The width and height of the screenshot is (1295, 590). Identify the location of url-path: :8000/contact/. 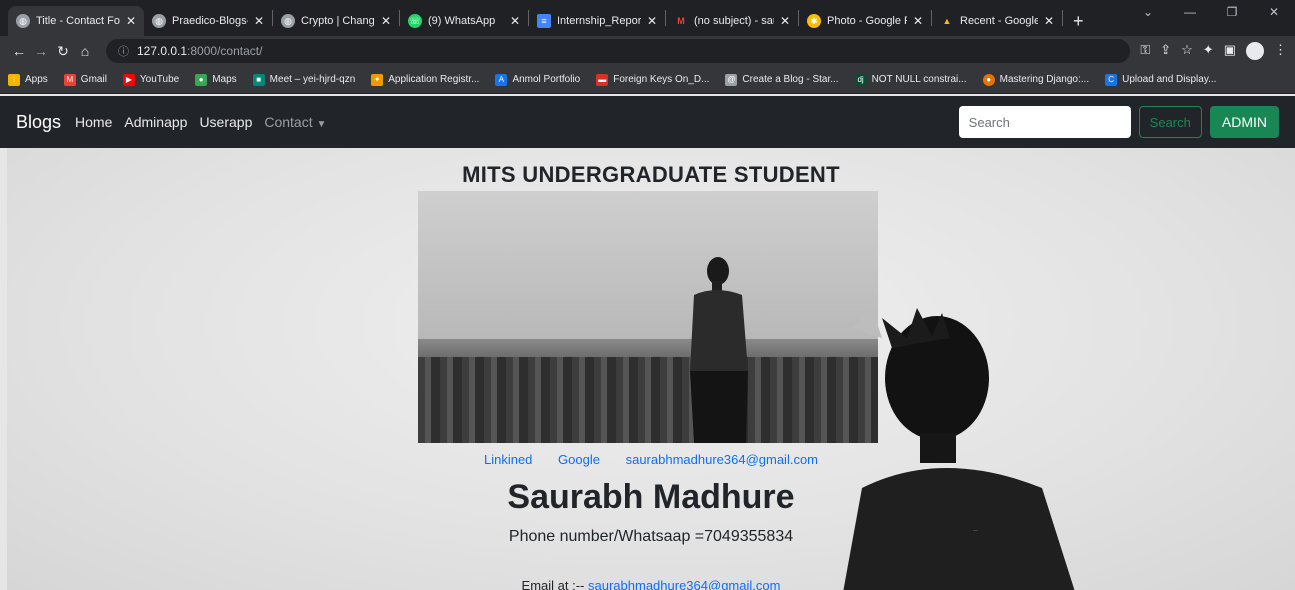
(225, 51).